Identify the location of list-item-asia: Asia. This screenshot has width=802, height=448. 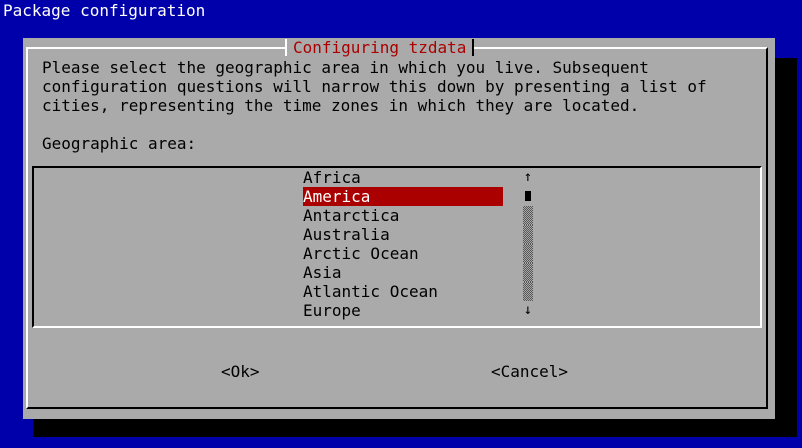
(403, 272).